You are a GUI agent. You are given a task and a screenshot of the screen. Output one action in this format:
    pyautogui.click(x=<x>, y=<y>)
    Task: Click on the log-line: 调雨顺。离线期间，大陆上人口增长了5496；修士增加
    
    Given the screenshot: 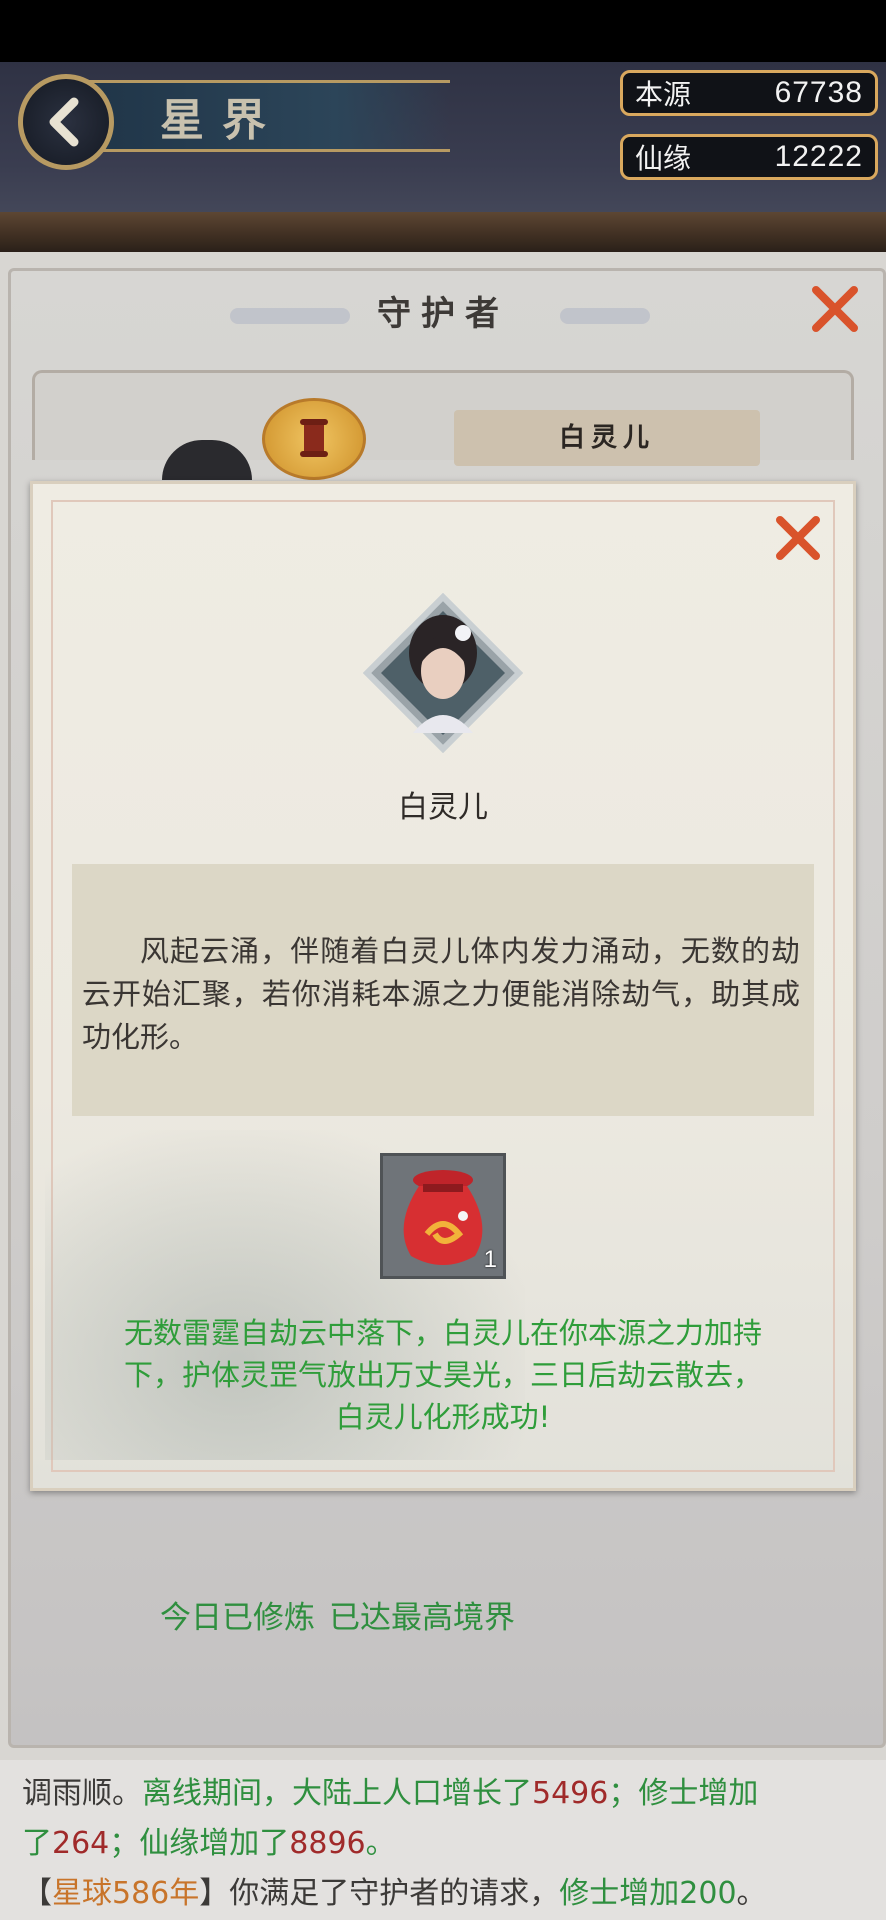 What is the action you would take?
    pyautogui.click(x=390, y=1793)
    